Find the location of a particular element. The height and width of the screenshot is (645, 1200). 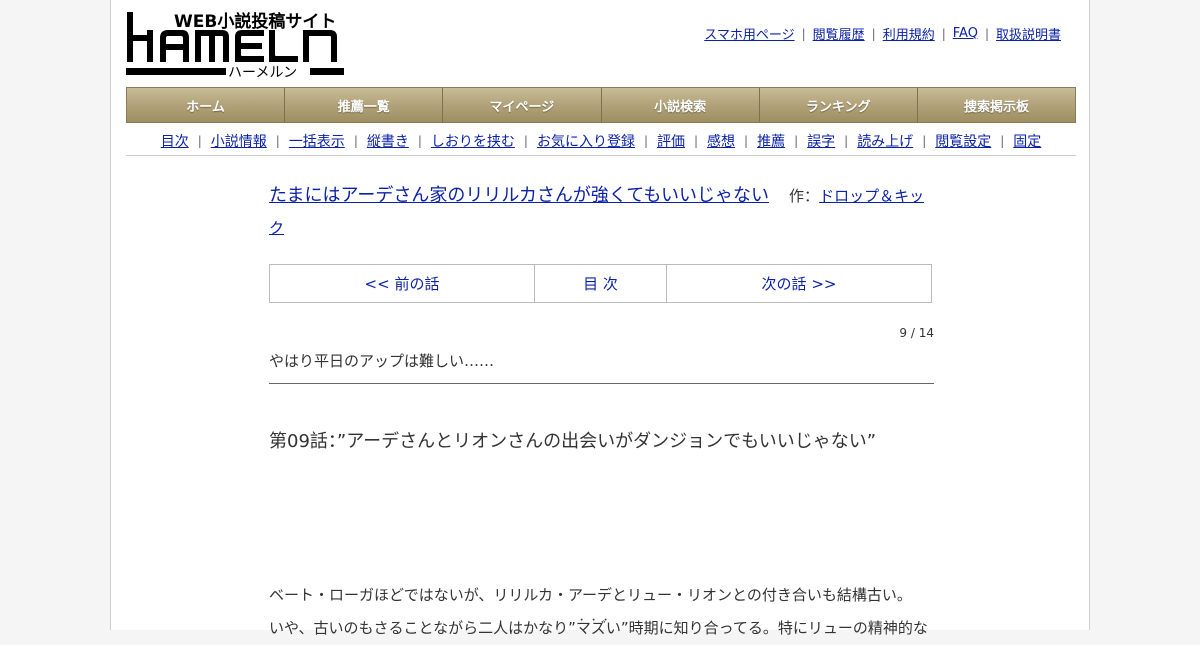

subnav-vertical: 縦書き is located at coordinates (388, 141).